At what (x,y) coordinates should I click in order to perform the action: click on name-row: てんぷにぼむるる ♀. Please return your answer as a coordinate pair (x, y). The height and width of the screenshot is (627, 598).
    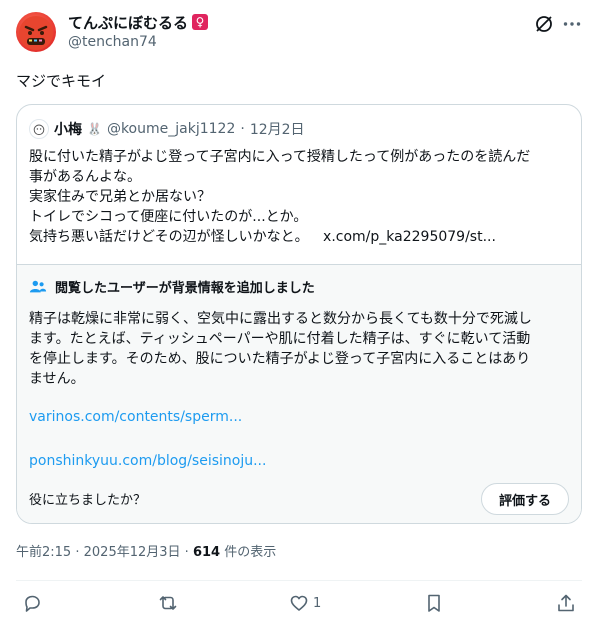
    Looking at the image, I should click on (138, 22).